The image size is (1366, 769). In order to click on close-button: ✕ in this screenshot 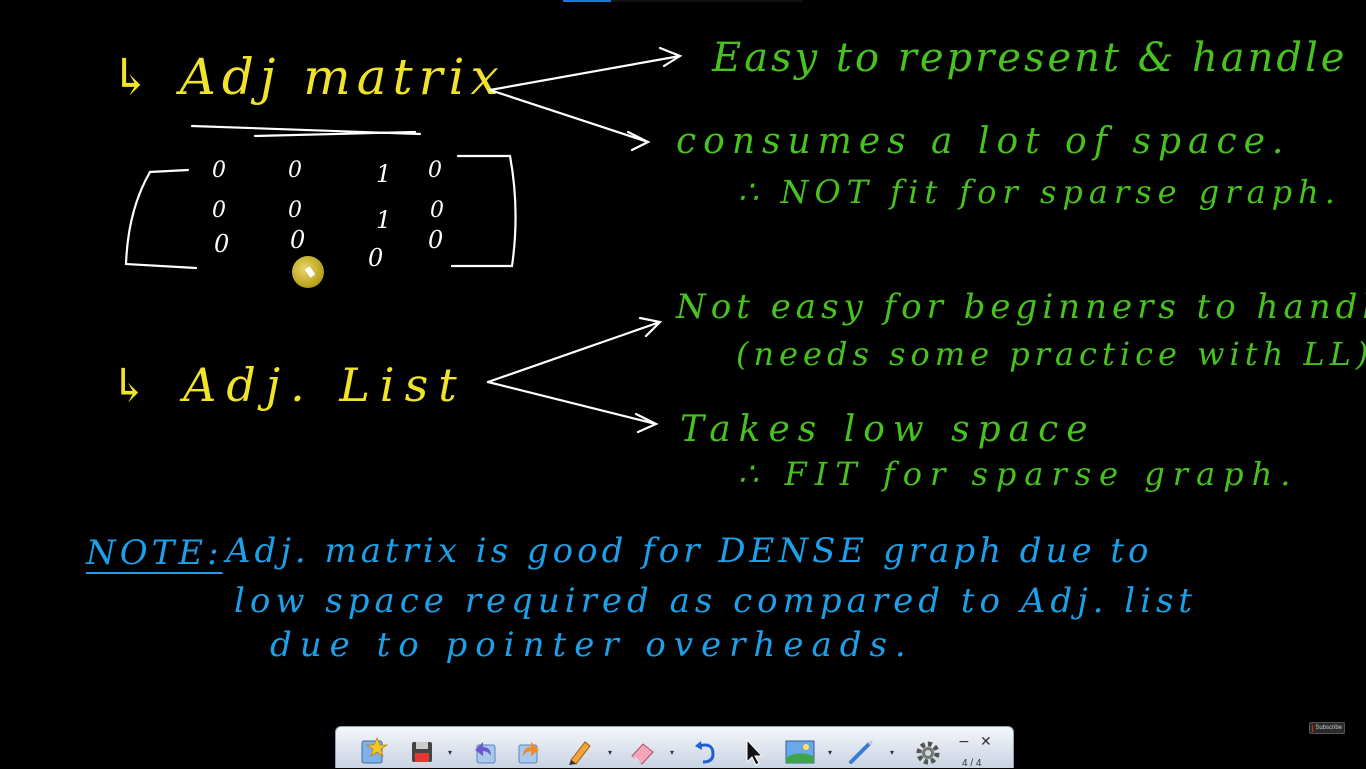, I will do `click(986, 742)`.